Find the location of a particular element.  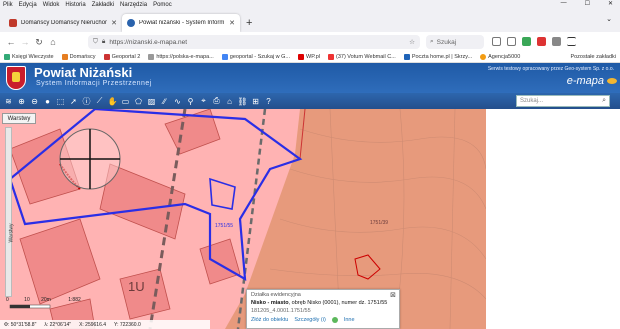

new-tab-icon: + is located at coordinates (249, 24).